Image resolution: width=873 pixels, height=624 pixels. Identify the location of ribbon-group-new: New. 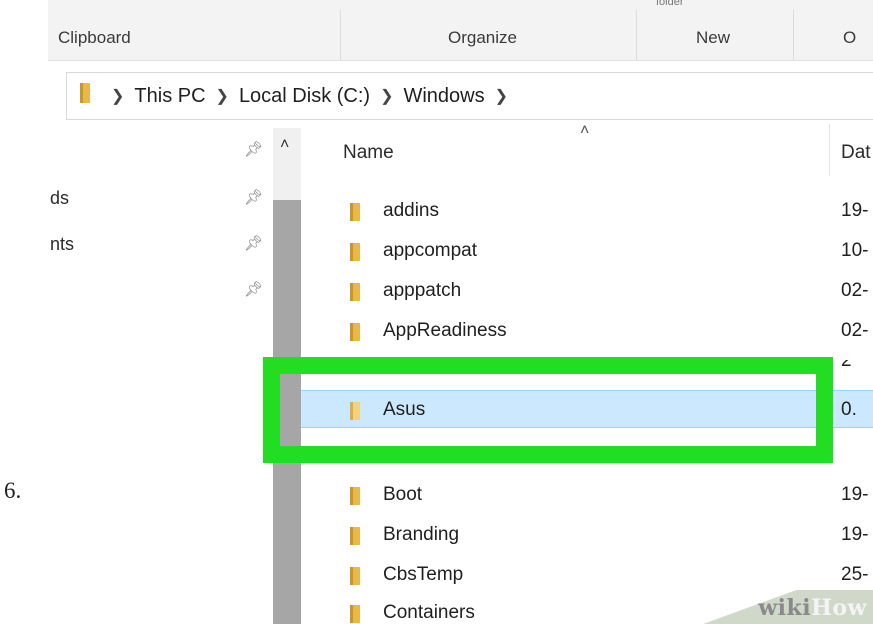
(713, 38).